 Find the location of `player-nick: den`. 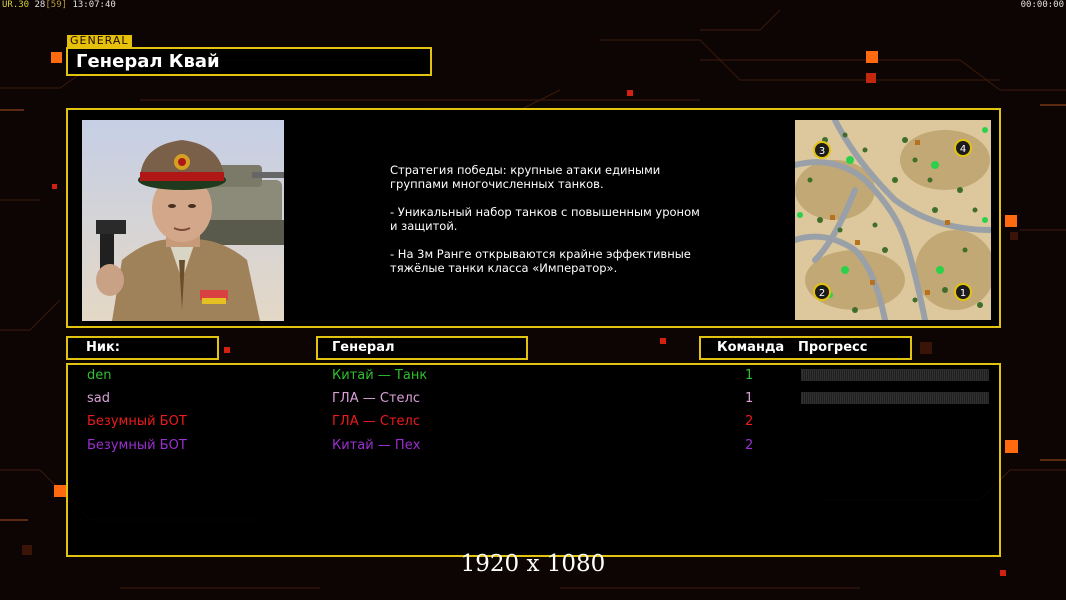

player-nick: den is located at coordinates (99, 375).